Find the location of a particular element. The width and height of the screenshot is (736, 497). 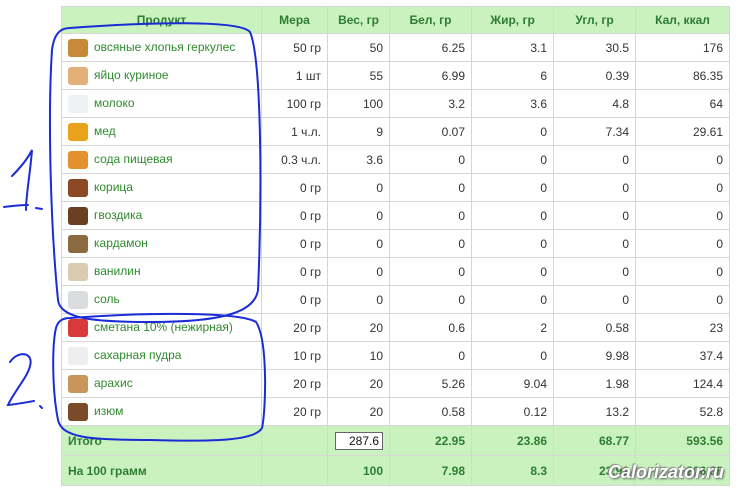

per100-protein: 7.98 is located at coordinates (430, 470).